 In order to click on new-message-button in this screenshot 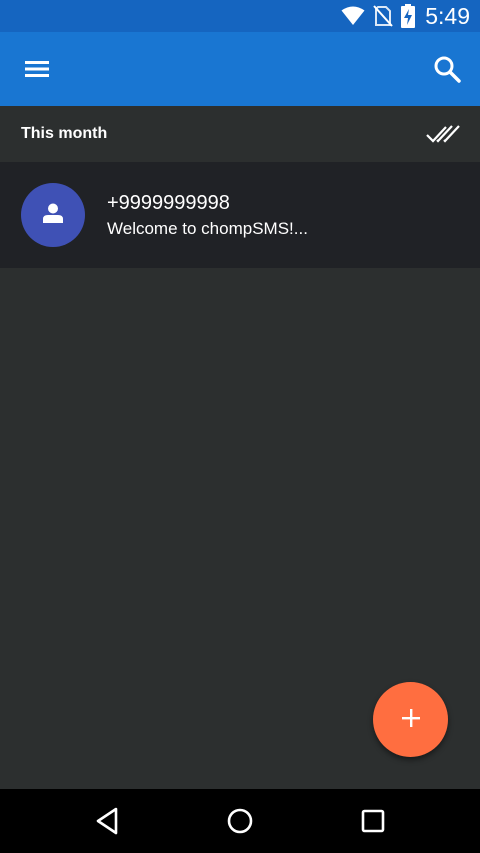, I will do `click(410, 719)`.